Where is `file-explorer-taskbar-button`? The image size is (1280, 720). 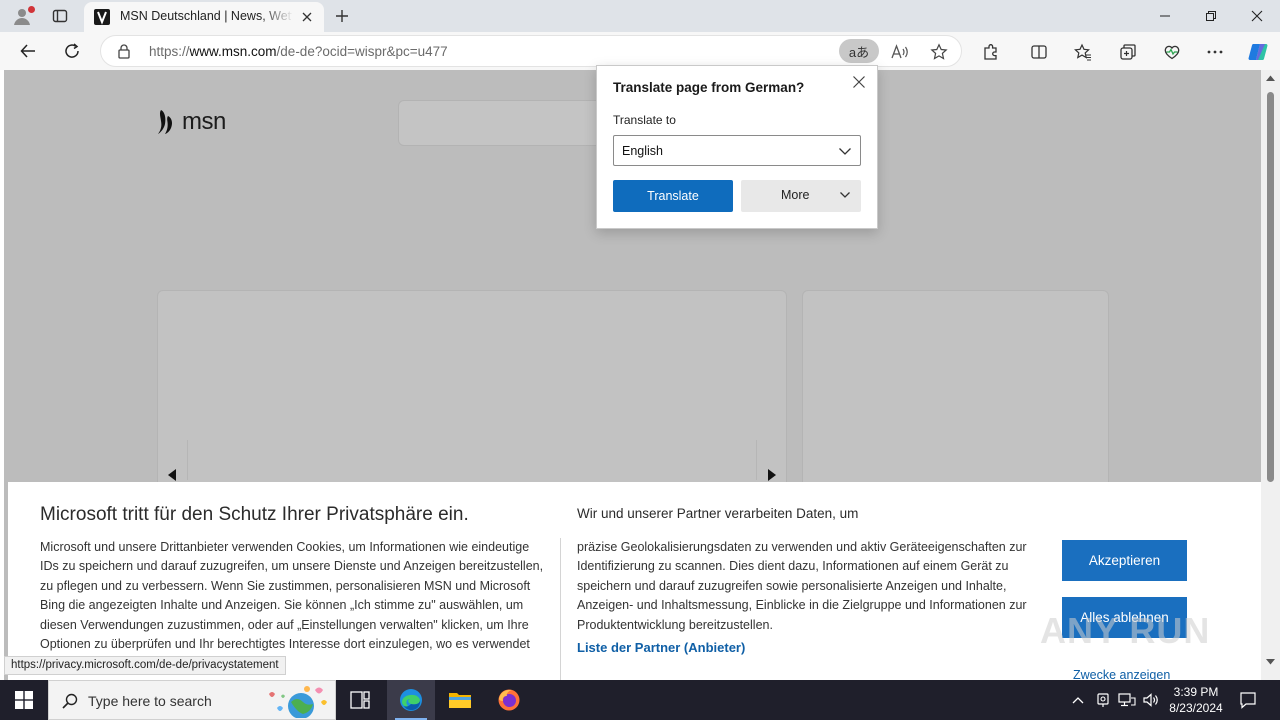 file-explorer-taskbar-button is located at coordinates (460, 700).